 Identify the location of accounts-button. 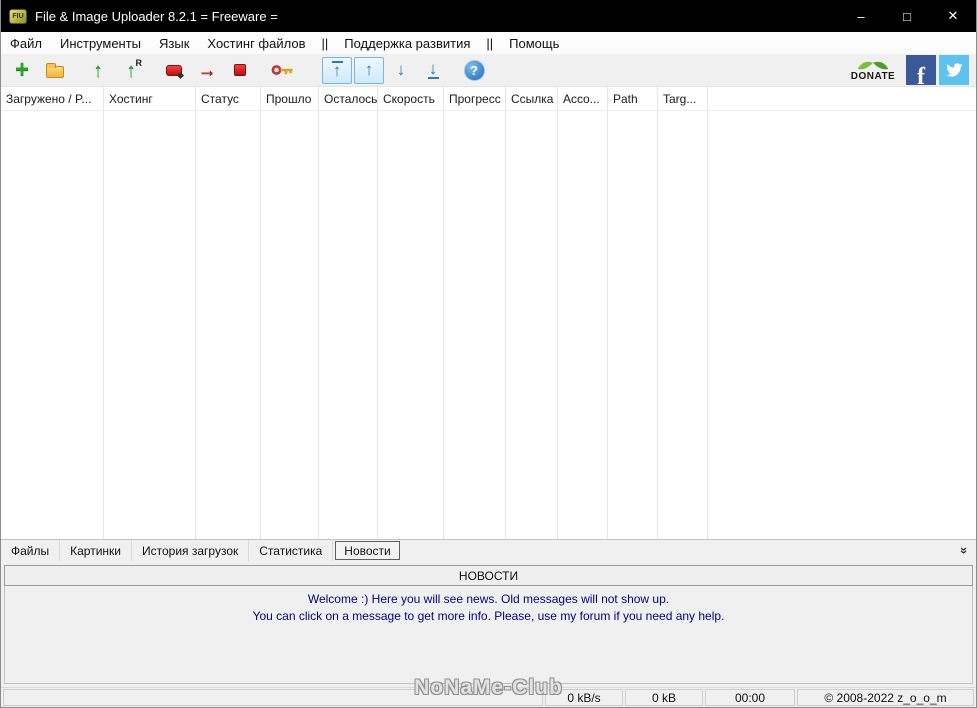
(283, 70).